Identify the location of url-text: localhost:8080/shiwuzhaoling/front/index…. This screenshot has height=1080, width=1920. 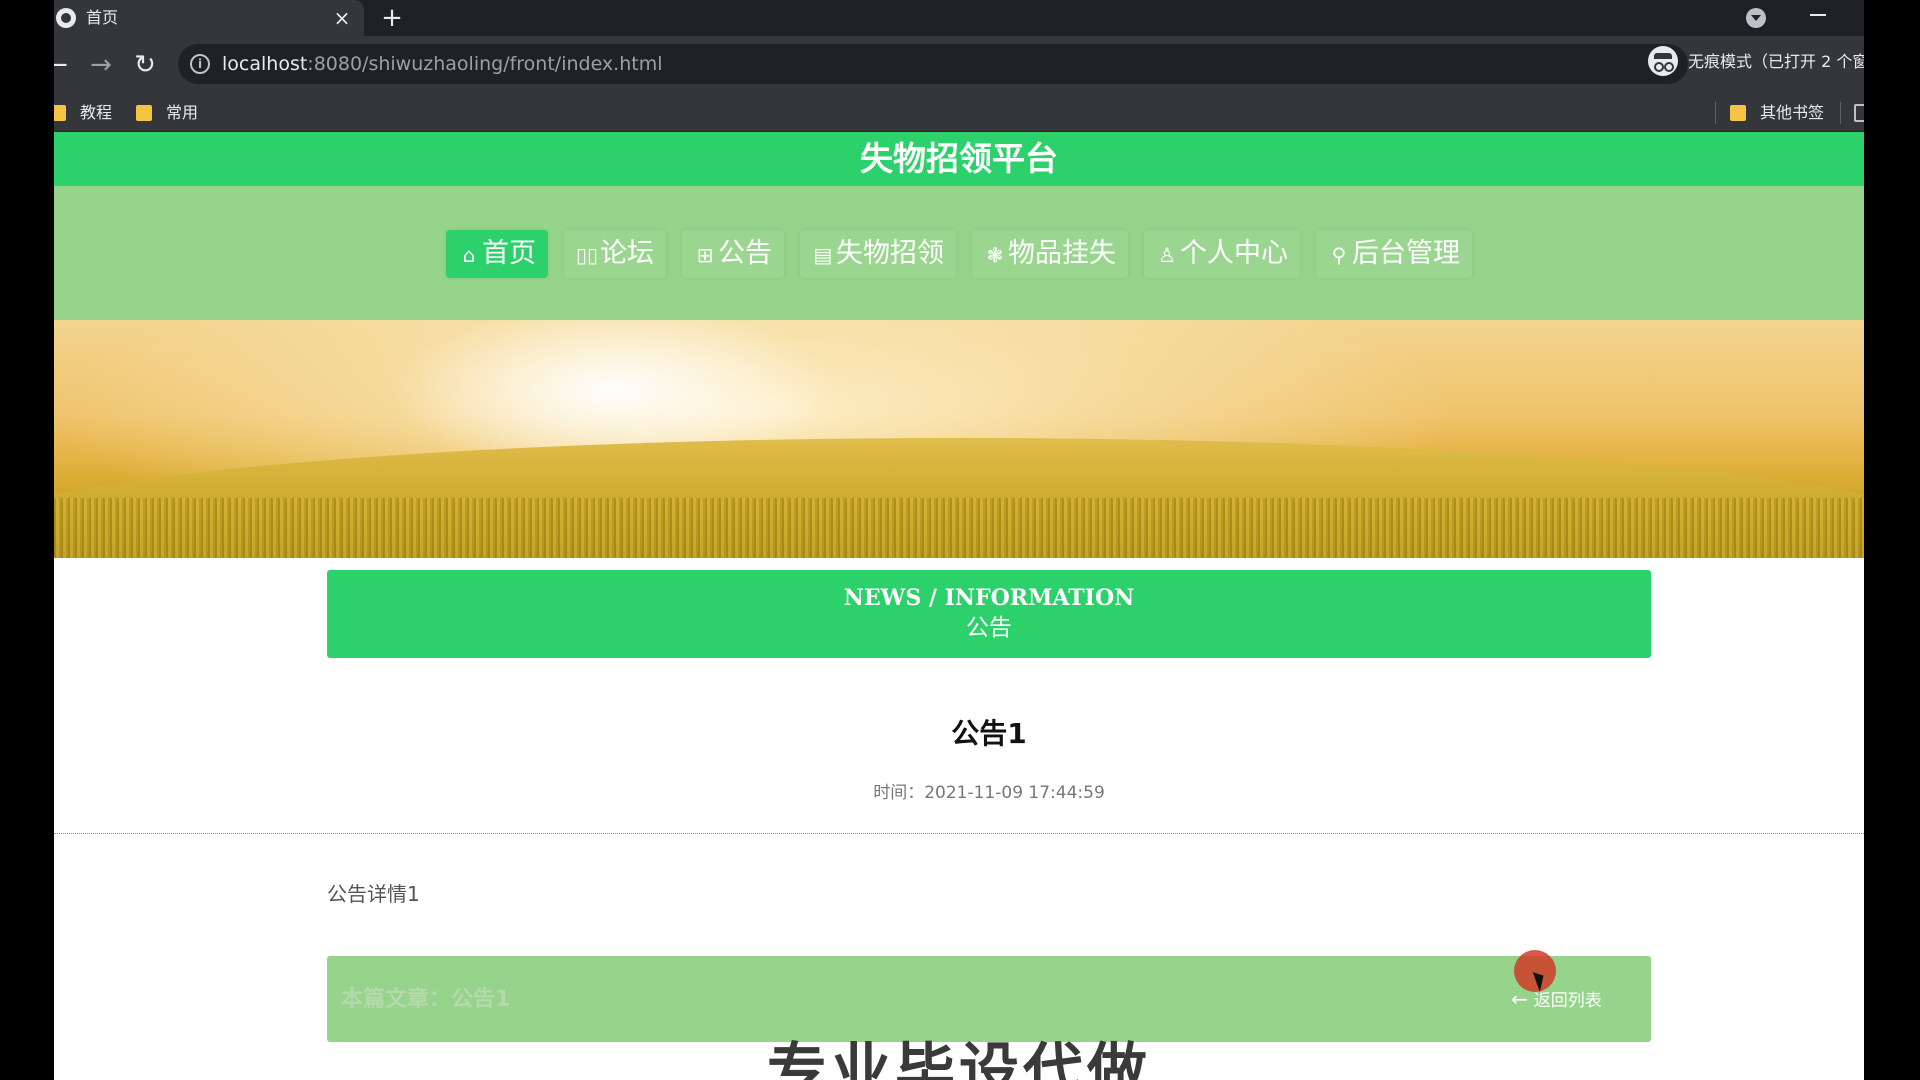
(442, 64).